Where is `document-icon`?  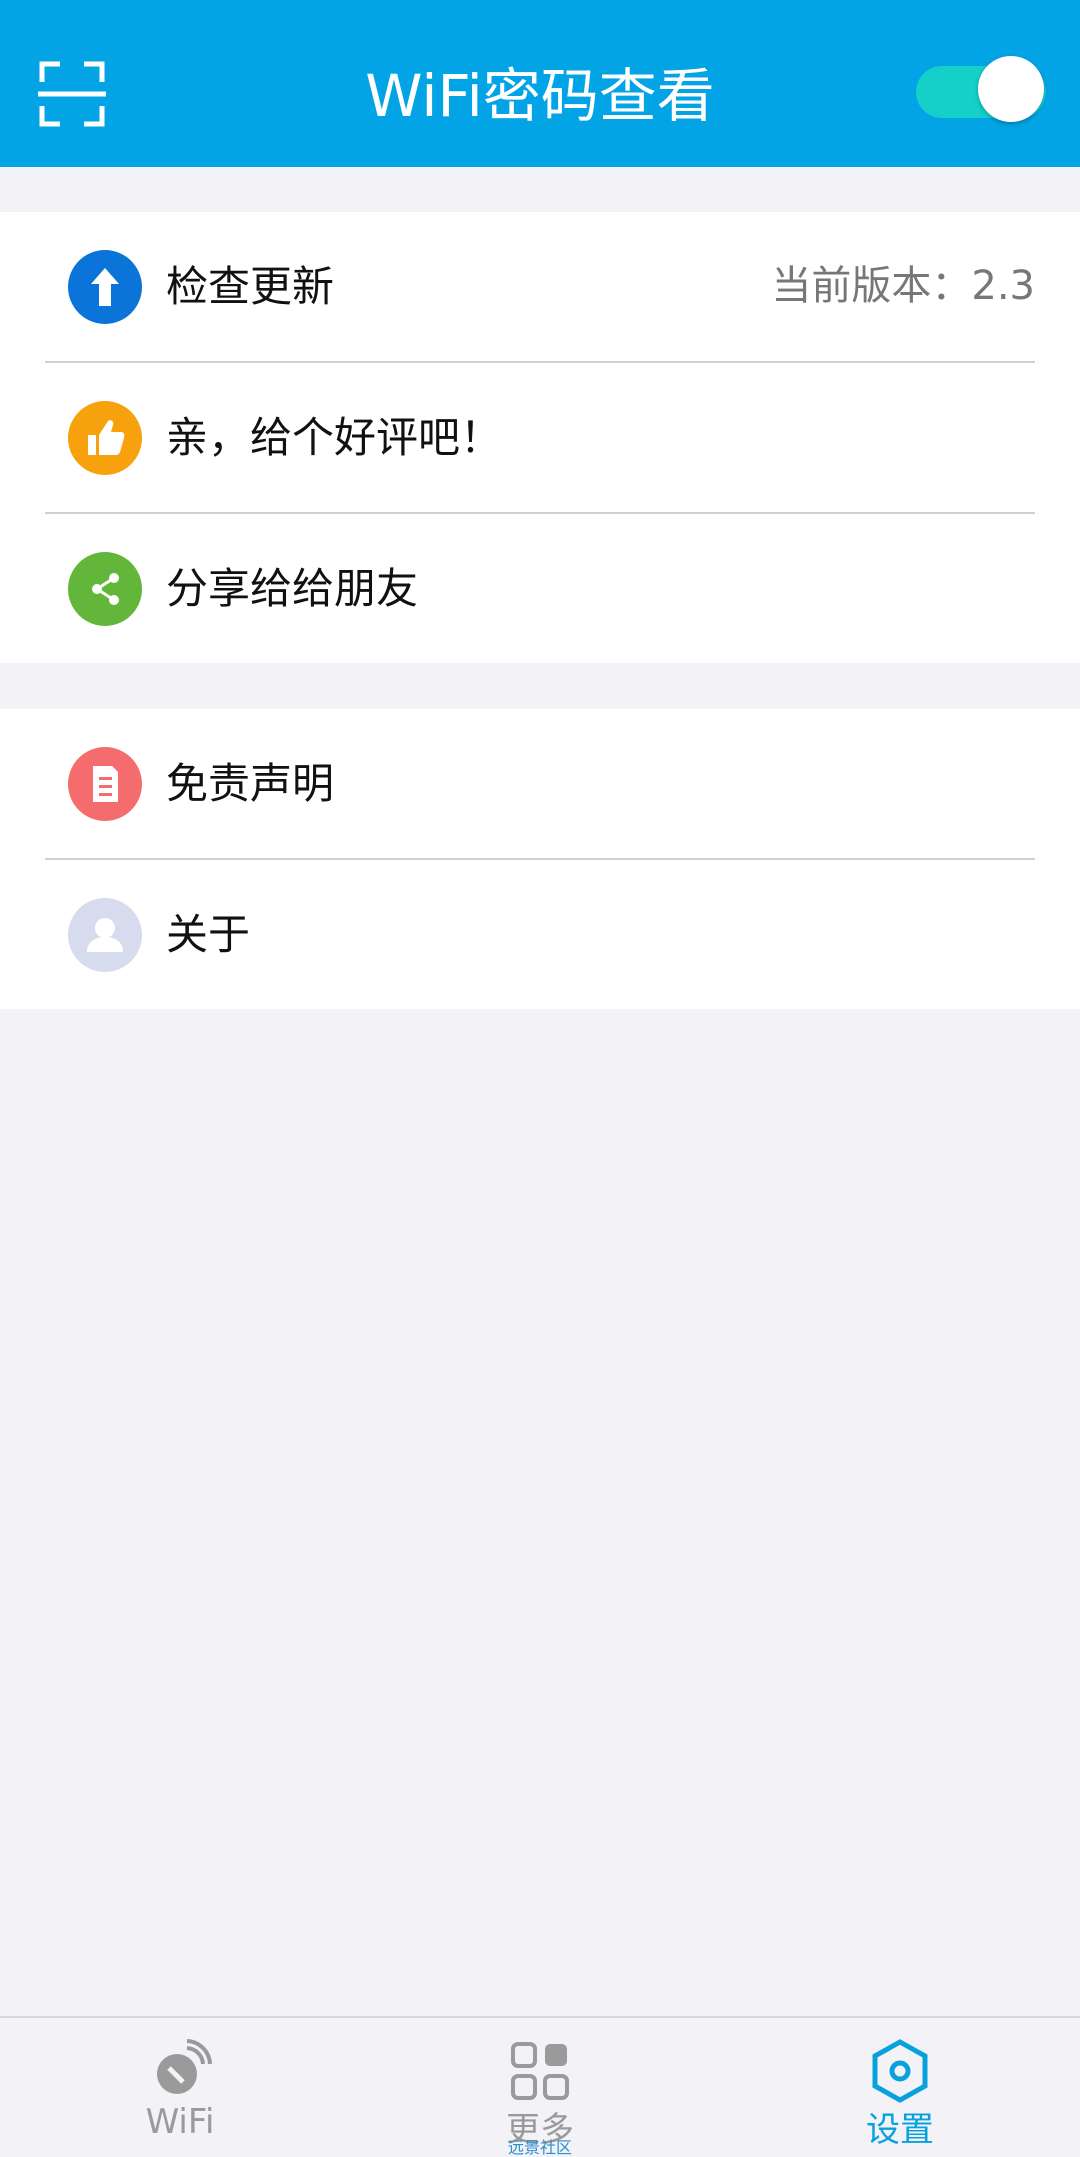 document-icon is located at coordinates (105, 784).